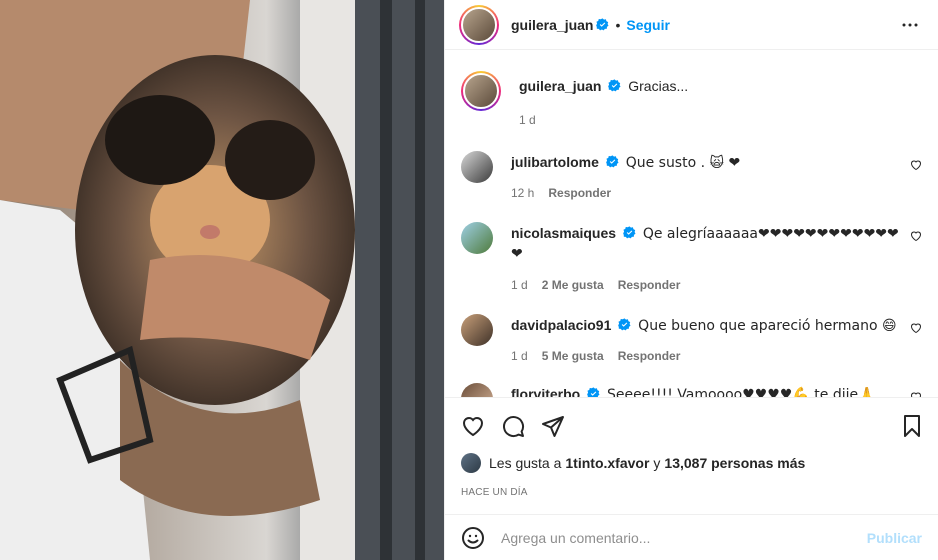 Image resolution: width=938 pixels, height=560 pixels. Describe the element at coordinates (691, 25) in the screenshot. I see `post-header: guilera_juan • Seguir` at that location.